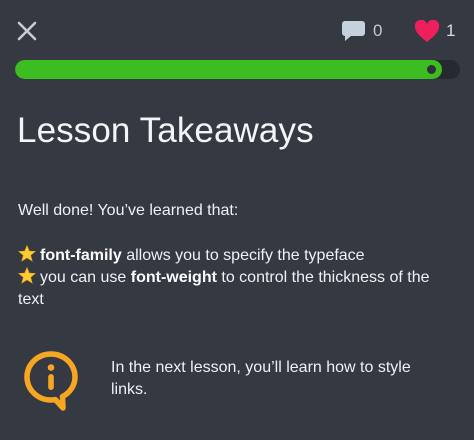  Describe the element at coordinates (378, 30) in the screenshot. I see `comments-count: 0` at that location.